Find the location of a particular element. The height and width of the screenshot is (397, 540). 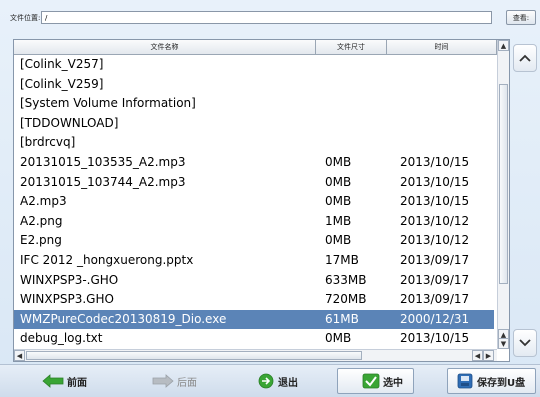

file-name: 20131015_103744_A2.mp3 is located at coordinates (103, 181).